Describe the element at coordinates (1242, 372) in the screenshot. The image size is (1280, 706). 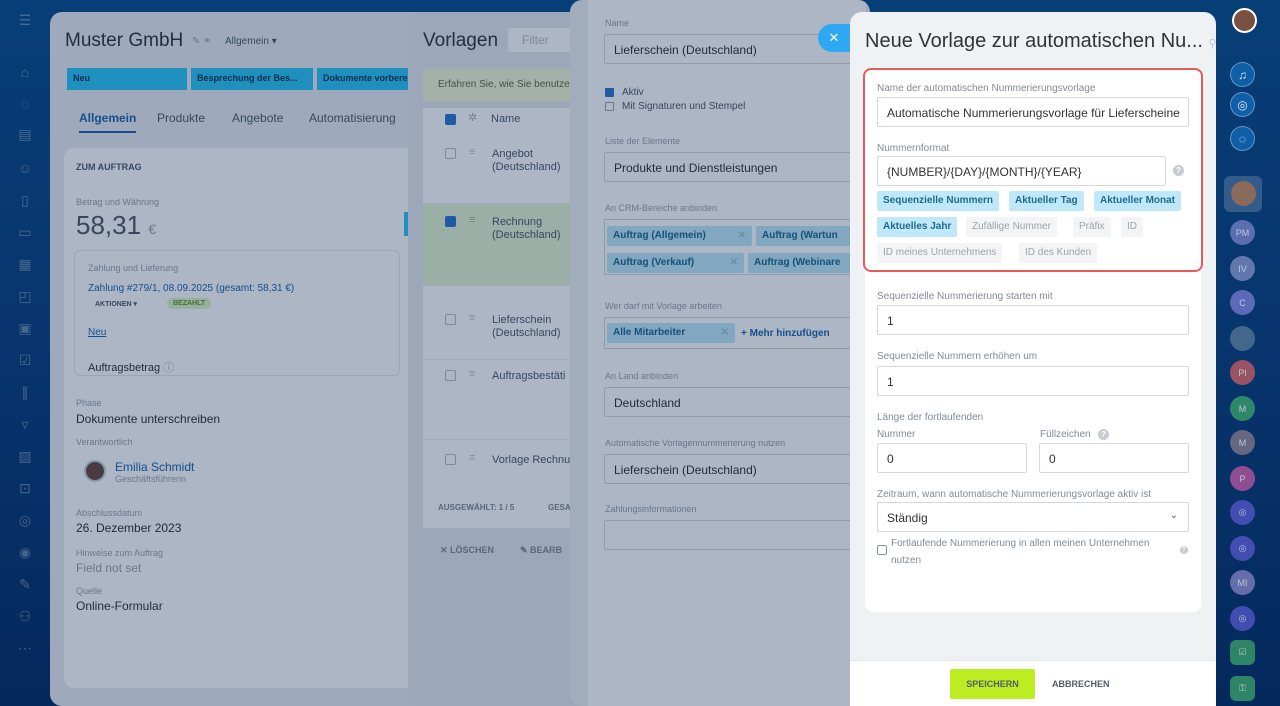
I see `chat-avatar: PI` at that location.